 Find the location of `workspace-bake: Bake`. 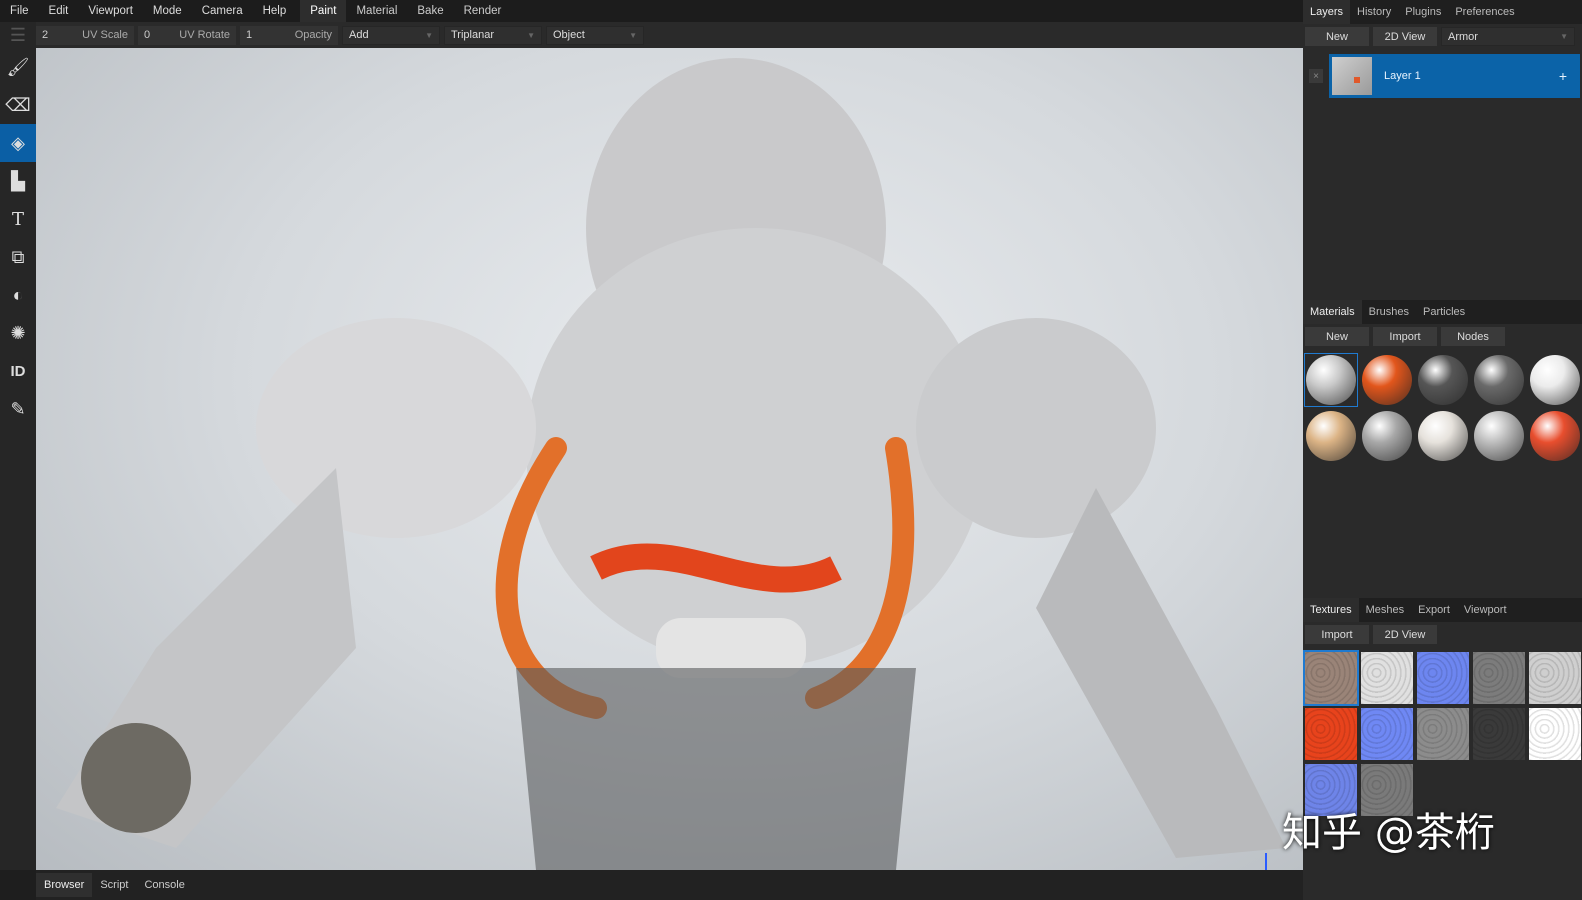

workspace-bake: Bake is located at coordinates (430, 11).